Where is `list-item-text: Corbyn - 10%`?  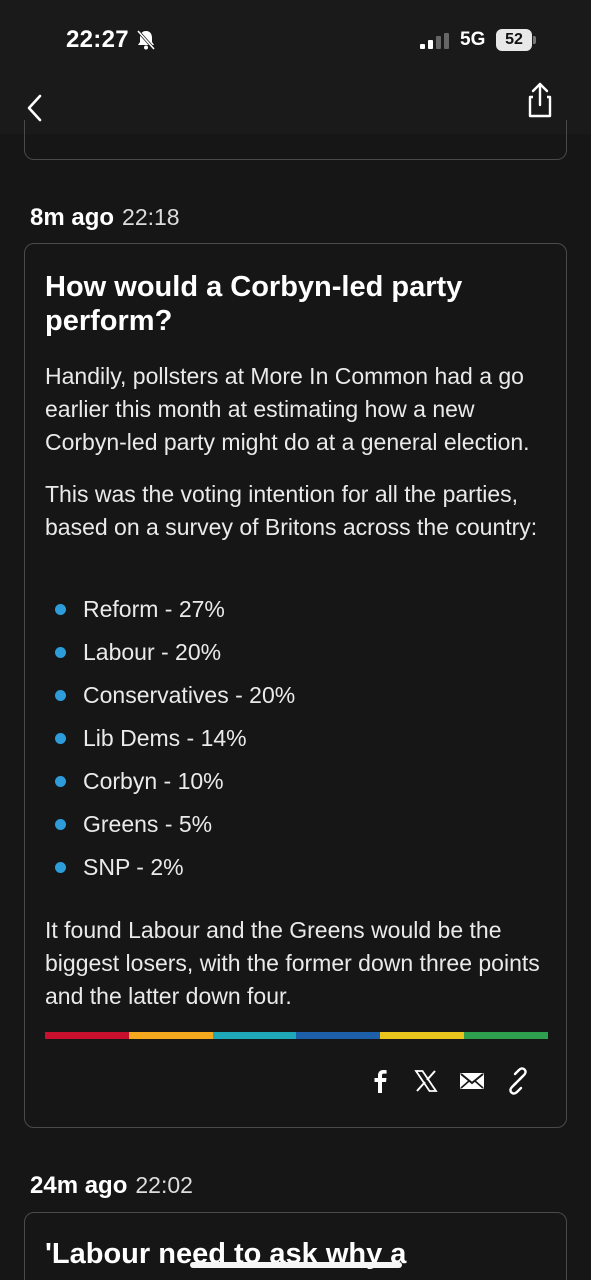
list-item-text: Corbyn - 10% is located at coordinates (153, 781).